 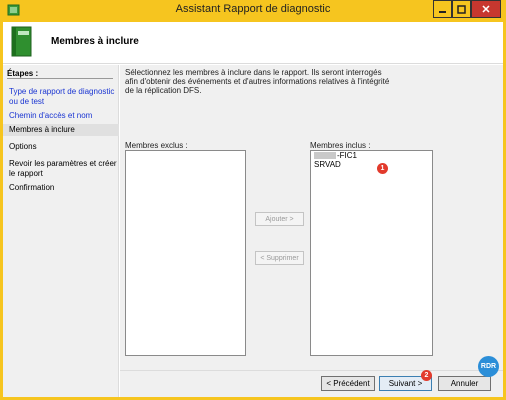 I want to click on minimize-icon, so click(x=442, y=11).